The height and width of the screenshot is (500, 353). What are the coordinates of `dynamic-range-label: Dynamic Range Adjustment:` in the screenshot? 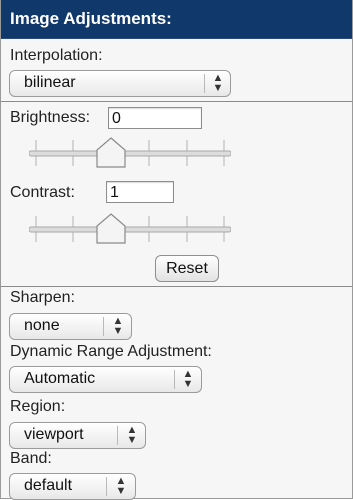 It's located at (111, 351).